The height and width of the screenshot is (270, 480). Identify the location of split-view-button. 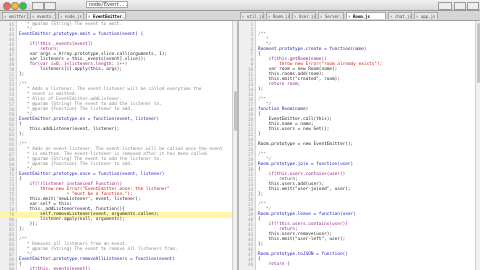
(460, 6).